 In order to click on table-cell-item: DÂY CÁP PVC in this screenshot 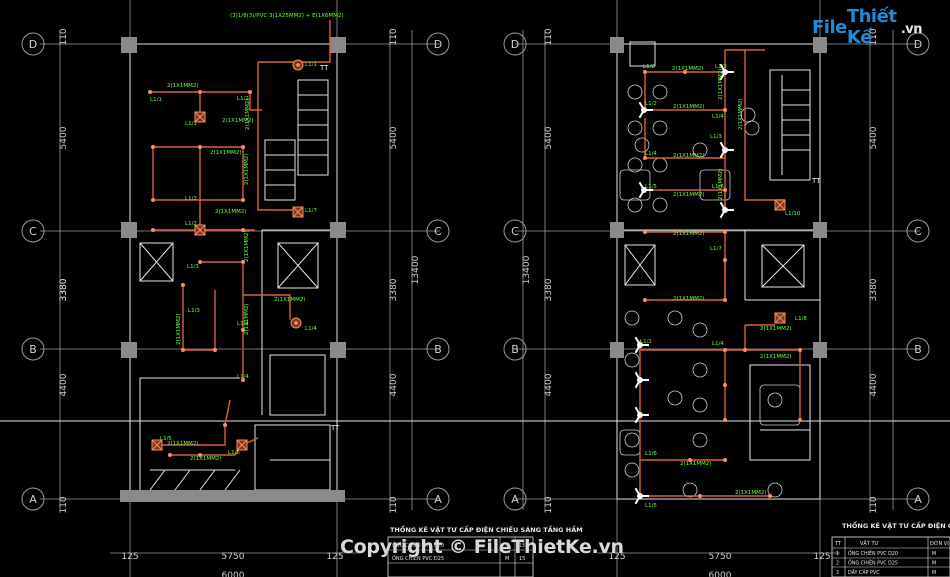, I will do `click(864, 572)`.